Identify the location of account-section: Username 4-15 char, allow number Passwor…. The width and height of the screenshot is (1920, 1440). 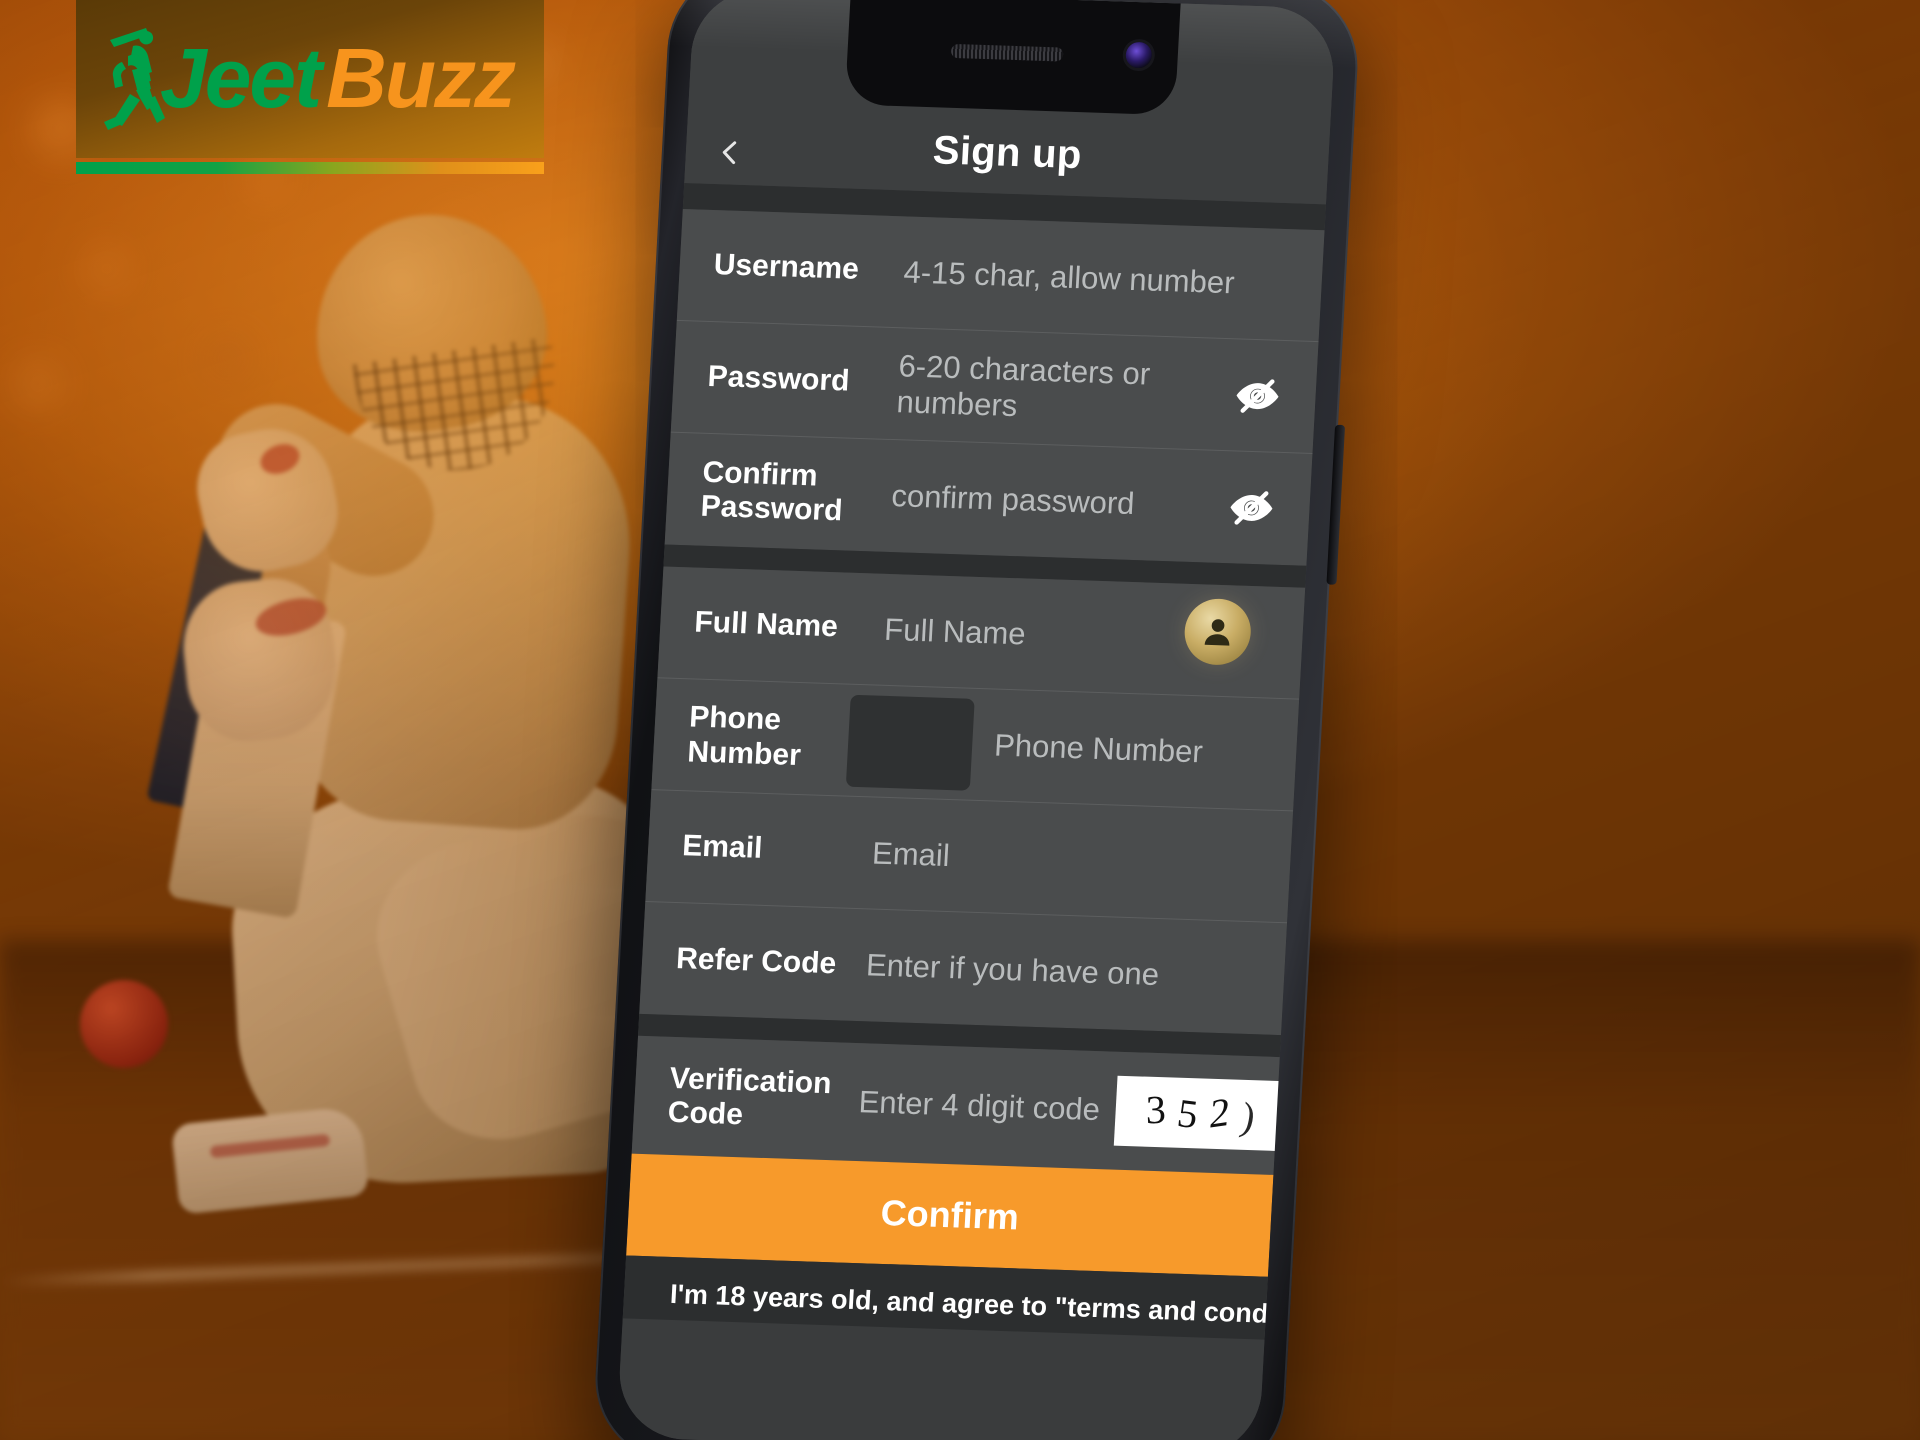
(994, 387).